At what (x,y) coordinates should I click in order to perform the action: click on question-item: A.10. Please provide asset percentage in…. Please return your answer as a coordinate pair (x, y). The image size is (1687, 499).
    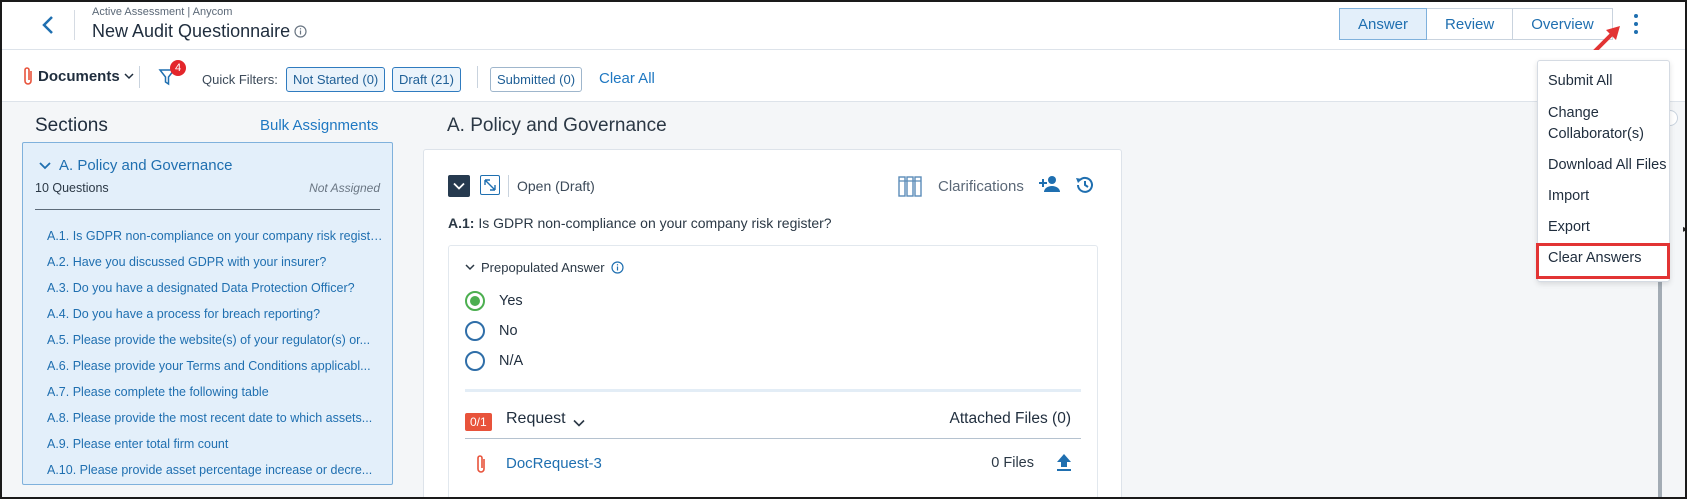
    Looking at the image, I should click on (216, 472).